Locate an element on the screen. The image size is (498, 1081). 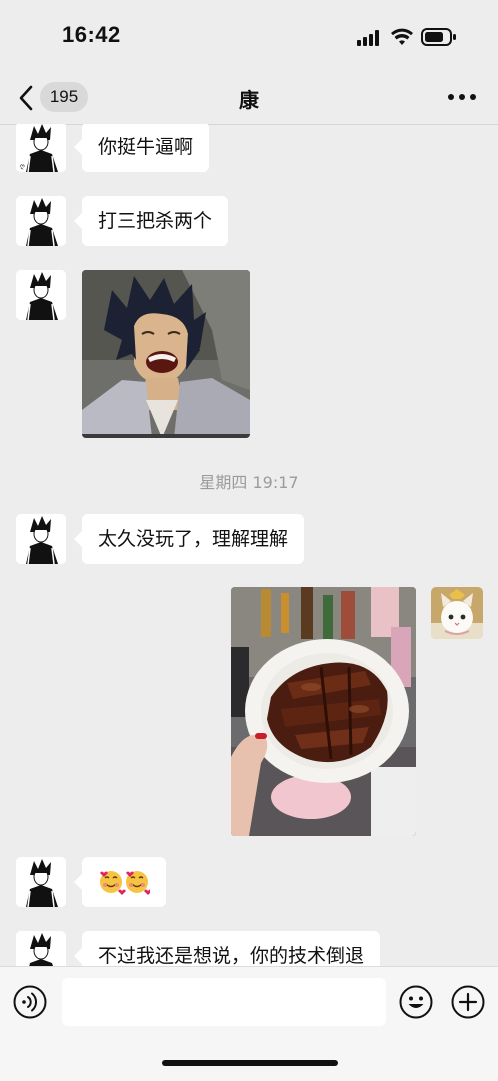
status-time: 16:42 is located at coordinates (91, 34).